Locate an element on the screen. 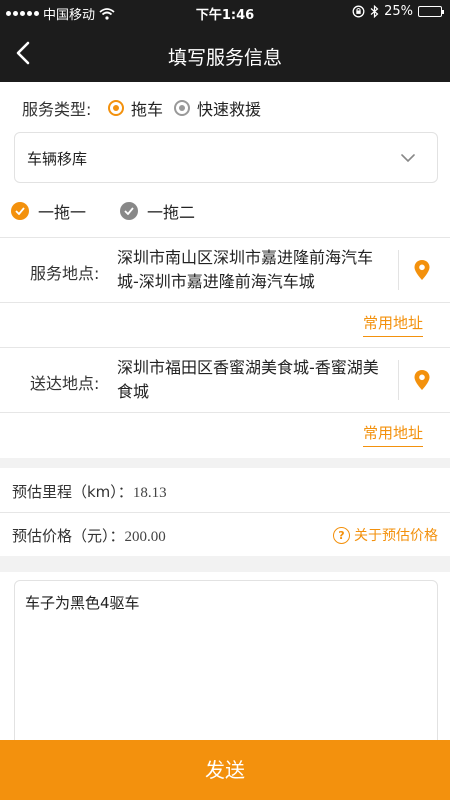 The width and height of the screenshot is (450, 800). service-type-label: 服务类型: is located at coordinates (57, 109).